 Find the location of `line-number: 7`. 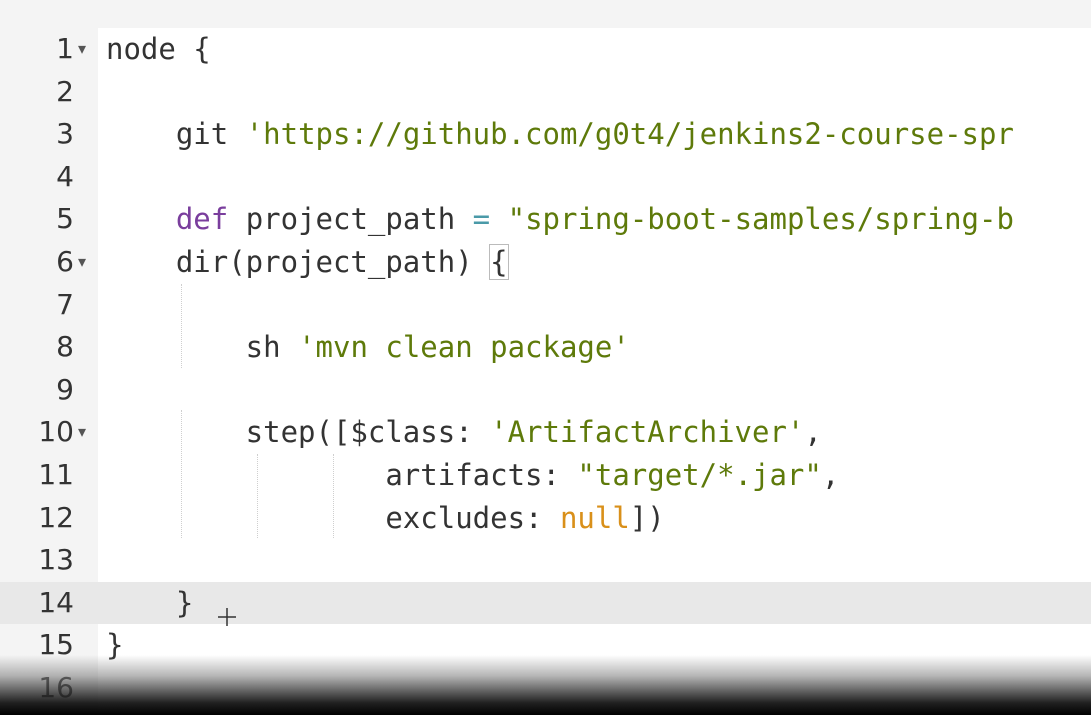

line-number: 7 is located at coordinates (65, 304).